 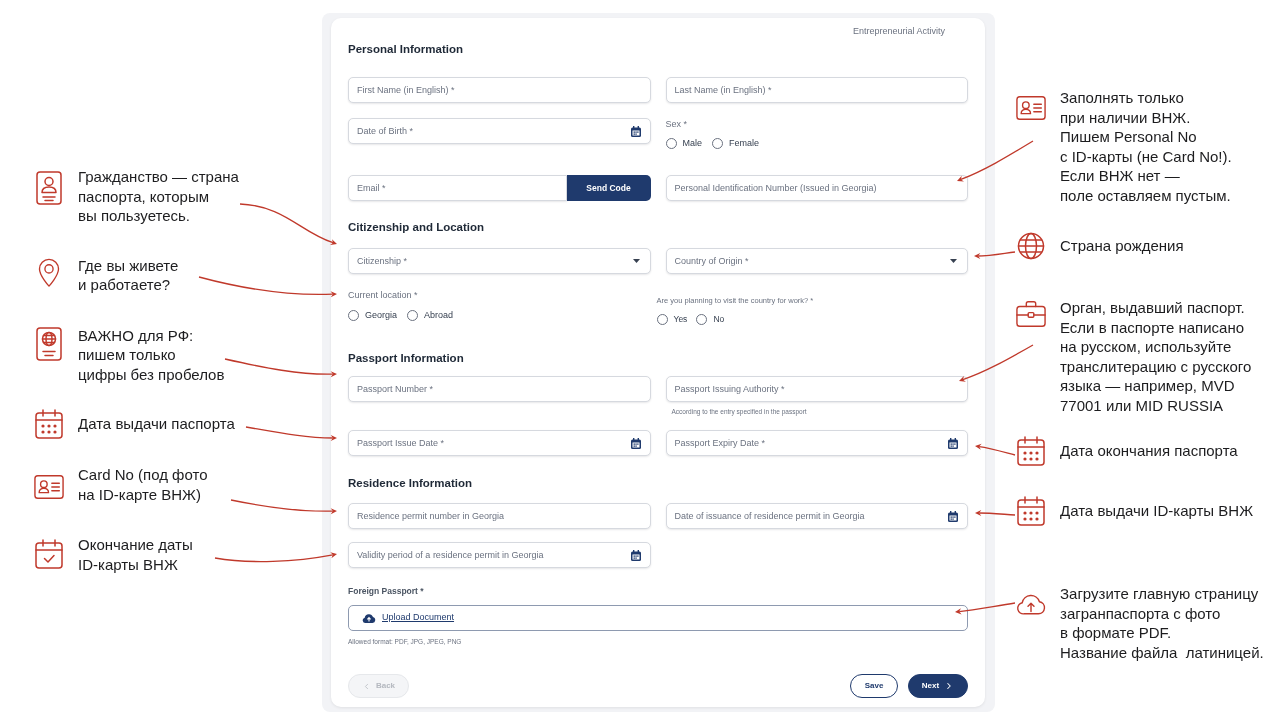 I want to click on section-heading: Citizenship and Location, so click(x=417, y=227).